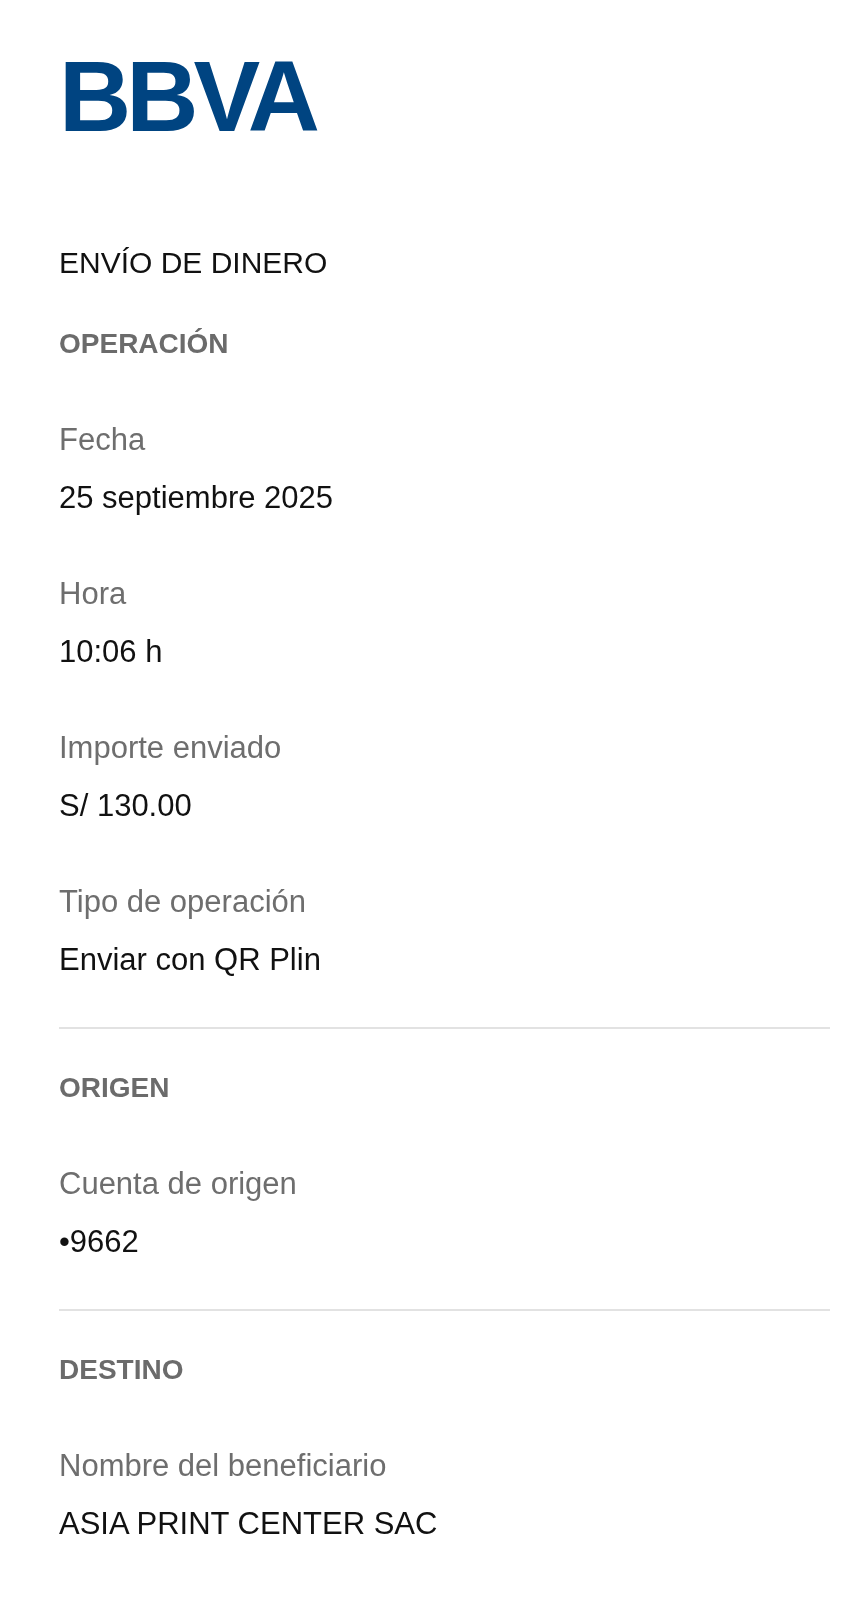 This screenshot has width=849, height=1600. I want to click on section-heading: ORIGEN, so click(114, 1088).